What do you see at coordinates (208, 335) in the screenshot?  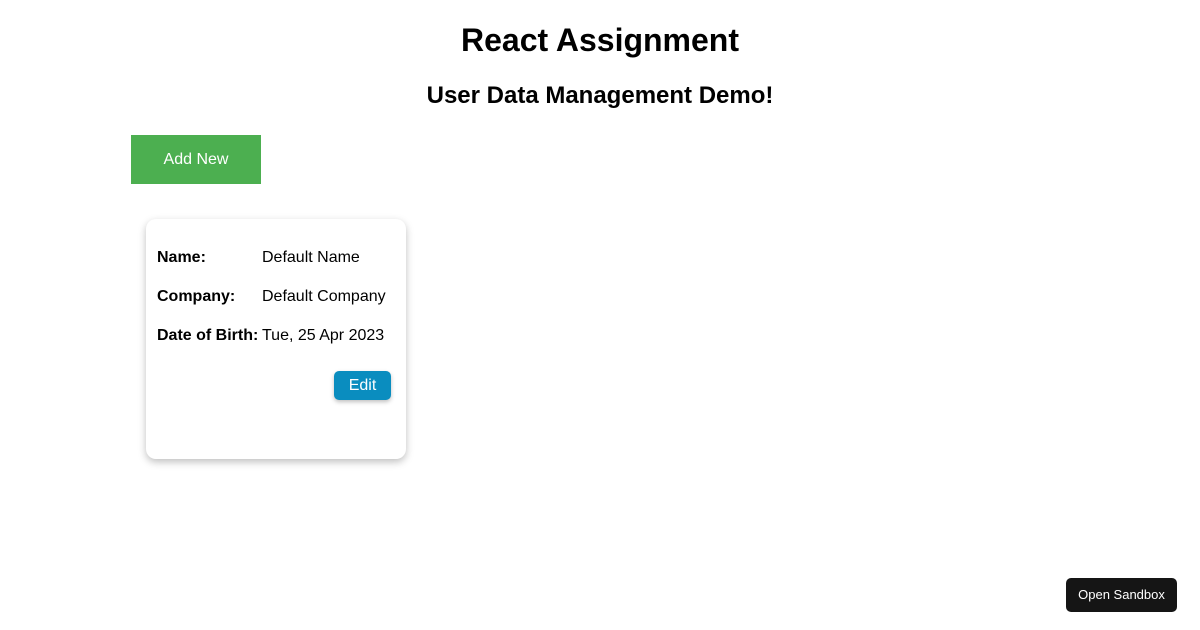 I see `dob-label: Date of Birth:` at bounding box center [208, 335].